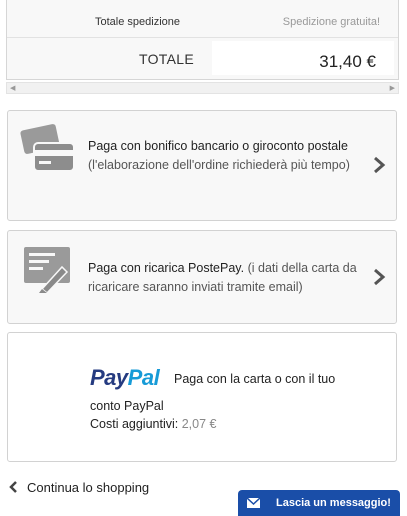 Image resolution: width=407 pixels, height=516 pixels. Describe the element at coordinates (13, 487) in the screenshot. I see `chevron-left-icon` at that location.